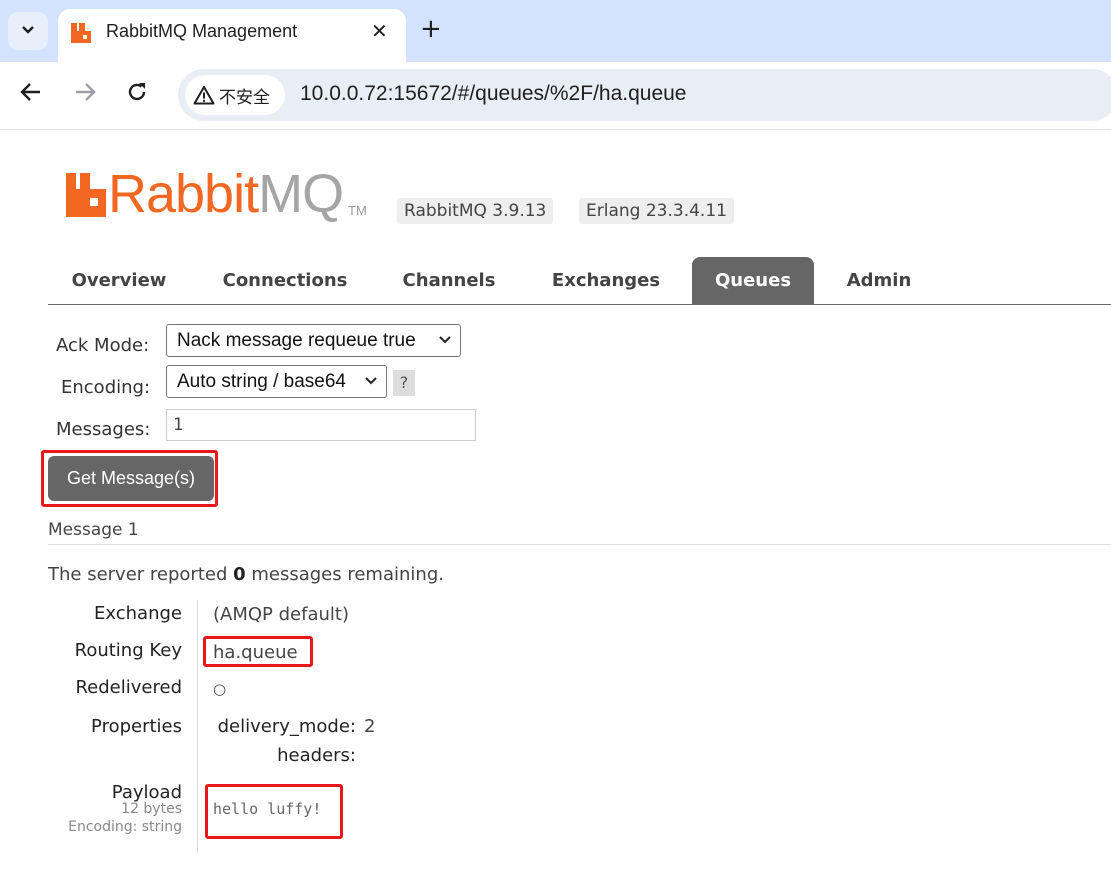 The width and height of the screenshot is (1111, 882). Describe the element at coordinates (321, 425) in the screenshot. I see `messages-count-input: 1` at that location.